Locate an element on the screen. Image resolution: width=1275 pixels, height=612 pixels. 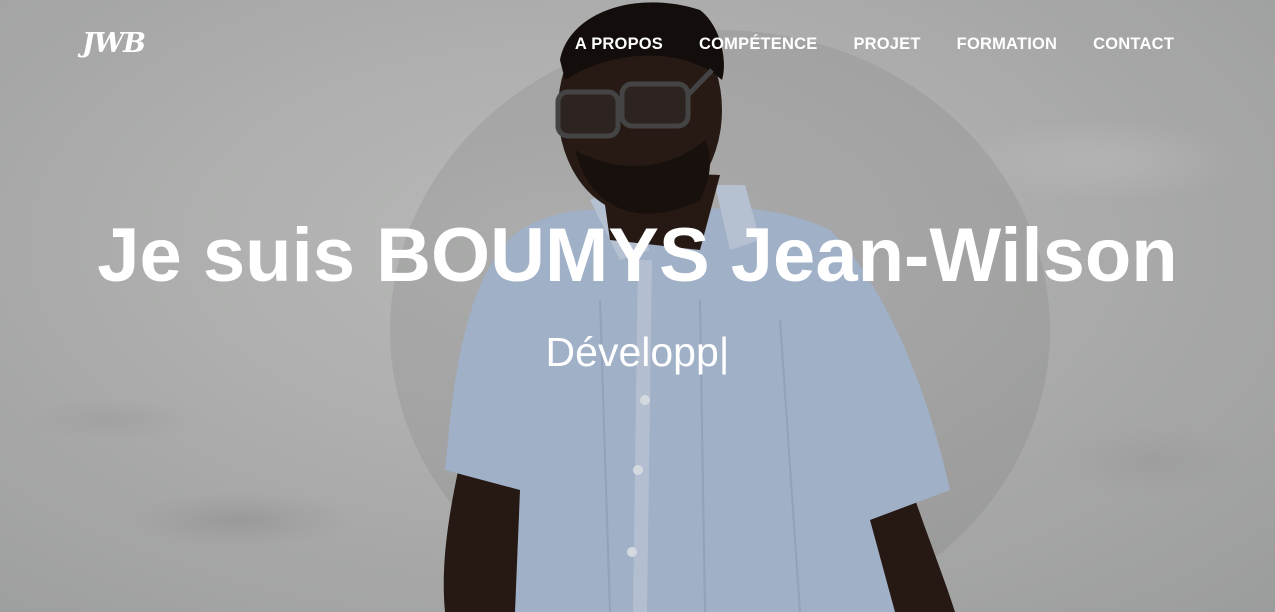
nav-link-a-propos: A PROPOS is located at coordinates (619, 44).